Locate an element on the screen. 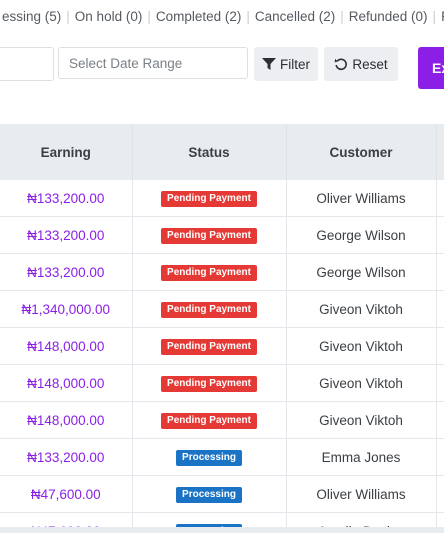  customer-cell: Emma Jones is located at coordinates (361, 457).